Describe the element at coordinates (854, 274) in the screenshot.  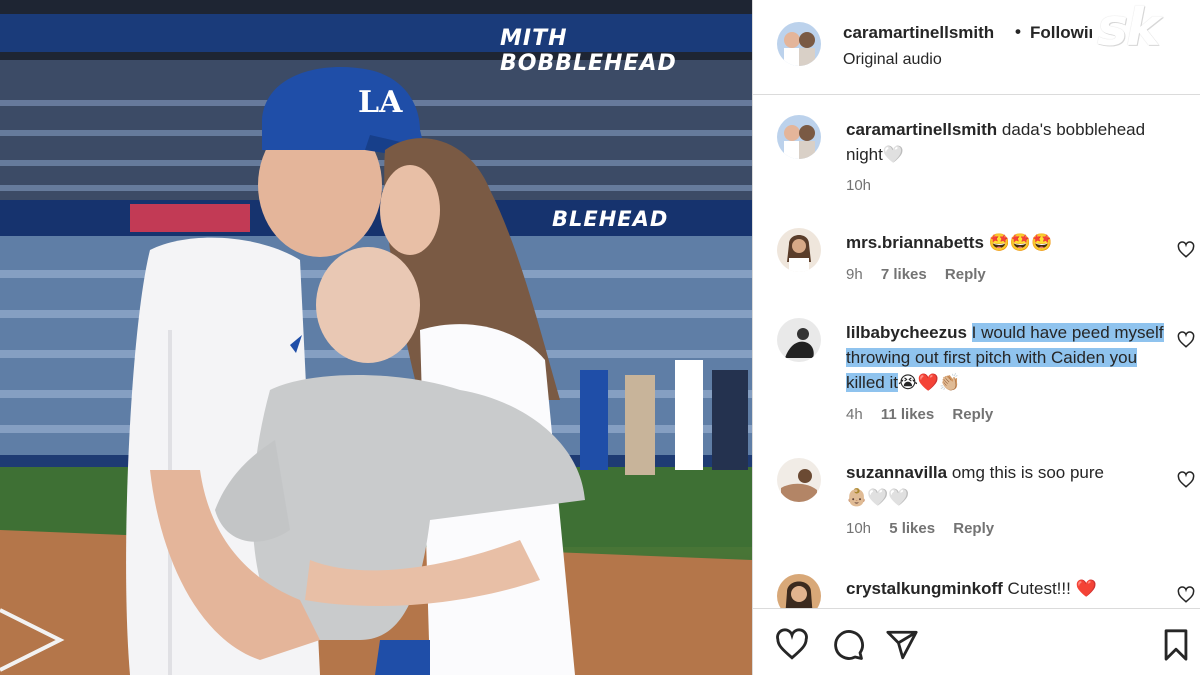
I see `comment-time: 9h` at that location.